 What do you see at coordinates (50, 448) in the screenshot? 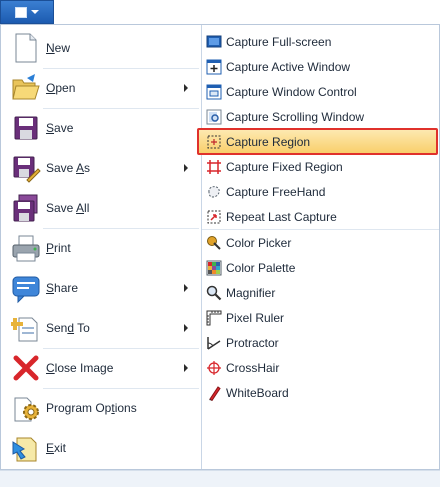
I see `mnemonic: E` at bounding box center [50, 448].